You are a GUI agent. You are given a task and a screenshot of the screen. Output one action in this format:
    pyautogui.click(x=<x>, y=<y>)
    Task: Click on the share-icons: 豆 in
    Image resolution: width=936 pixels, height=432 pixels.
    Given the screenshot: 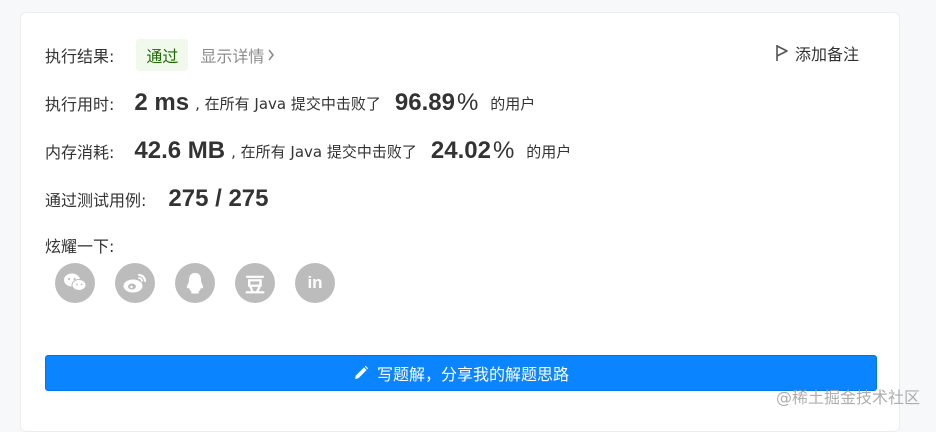 What is the action you would take?
    pyautogui.click(x=205, y=283)
    